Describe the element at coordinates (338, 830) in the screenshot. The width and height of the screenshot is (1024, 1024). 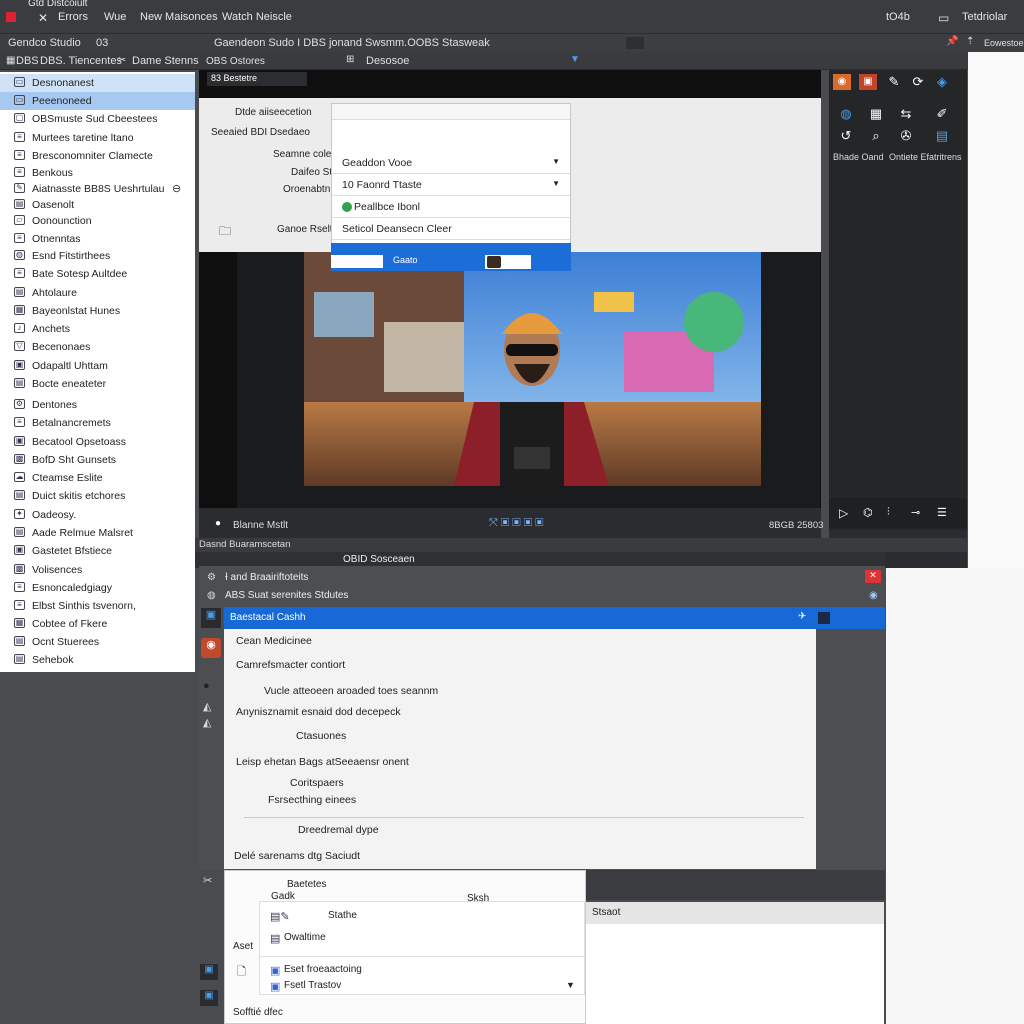
I see `context-menu-item: Dreedremal dype` at that location.